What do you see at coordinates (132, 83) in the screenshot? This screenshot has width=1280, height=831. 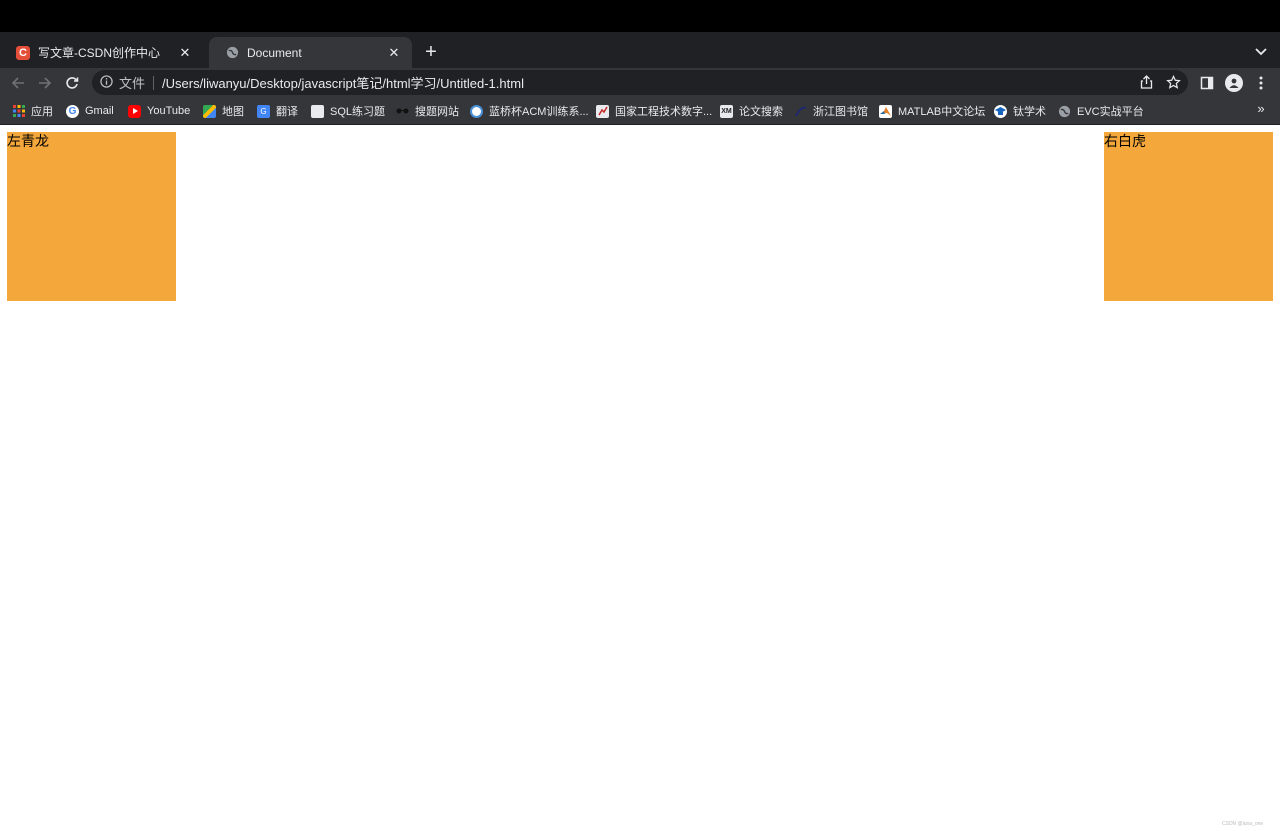 I see `file-scheme-label: 文件` at bounding box center [132, 83].